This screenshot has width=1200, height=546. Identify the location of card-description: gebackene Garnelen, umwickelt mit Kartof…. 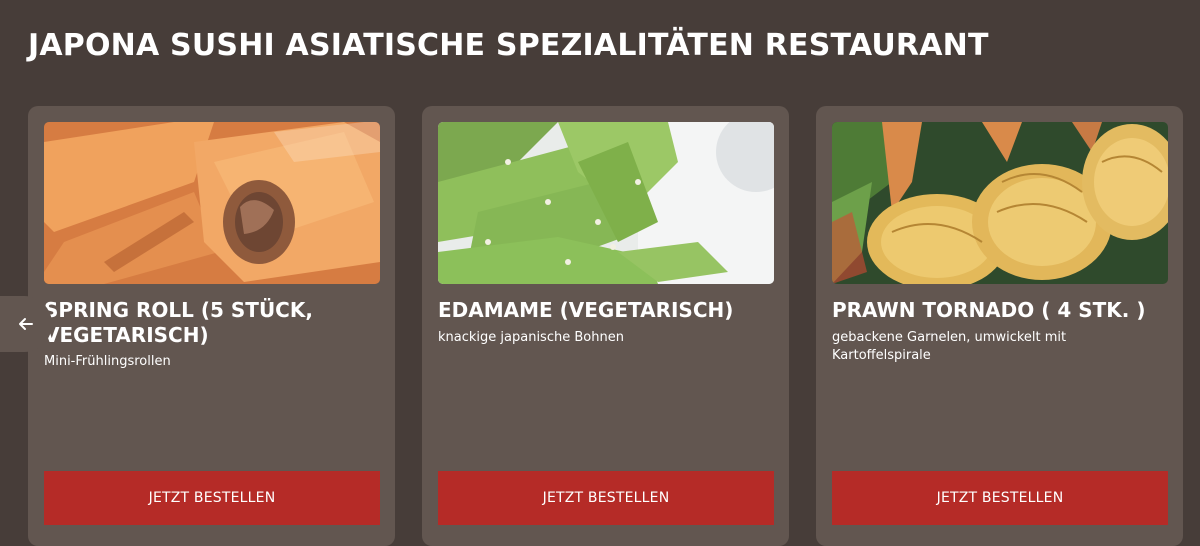
(949, 346).